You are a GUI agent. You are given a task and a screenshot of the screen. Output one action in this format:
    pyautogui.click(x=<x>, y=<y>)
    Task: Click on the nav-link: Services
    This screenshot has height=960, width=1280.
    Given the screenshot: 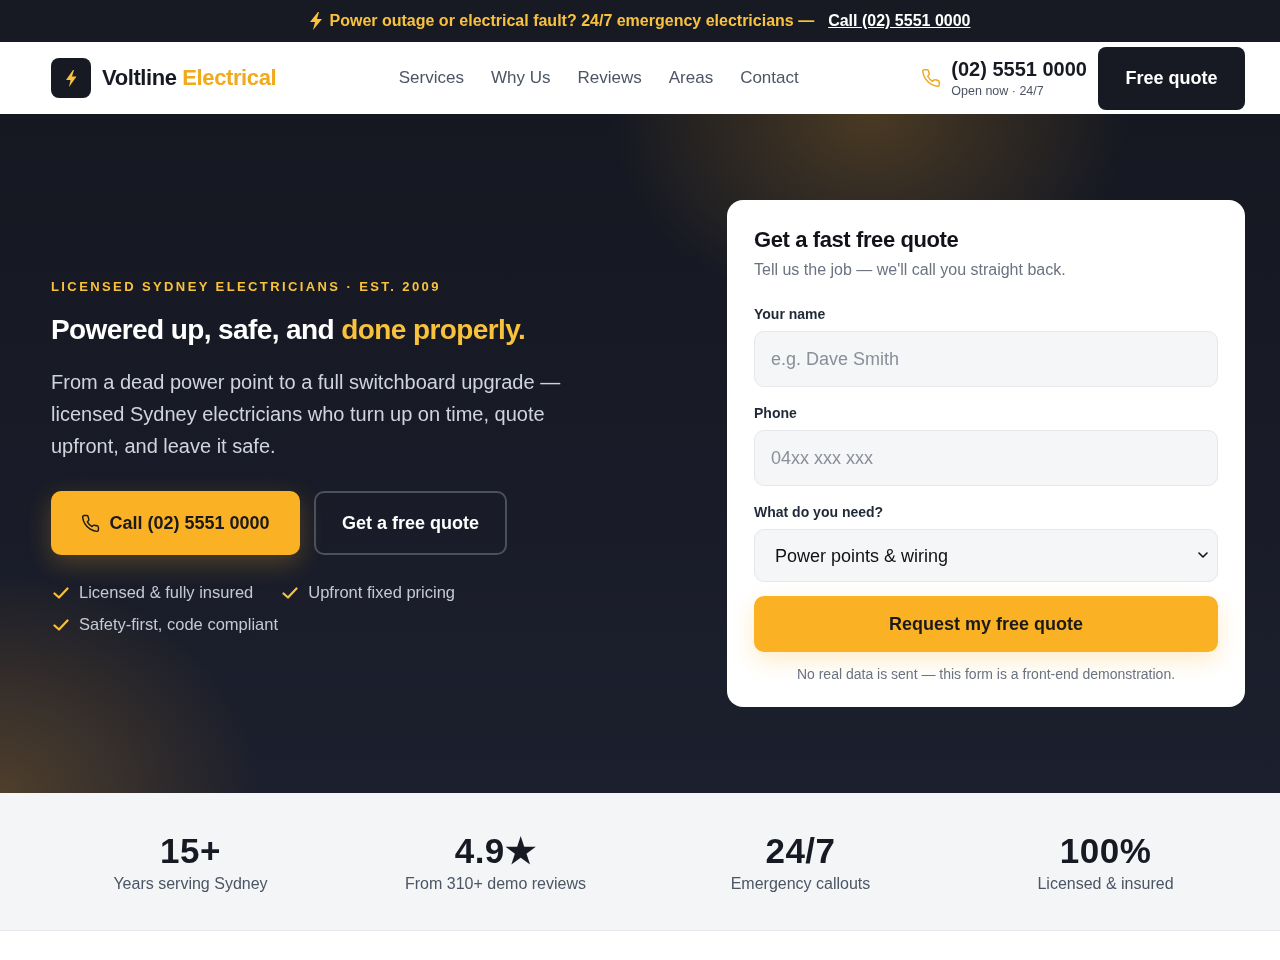 What is the action you would take?
    pyautogui.click(x=431, y=78)
    